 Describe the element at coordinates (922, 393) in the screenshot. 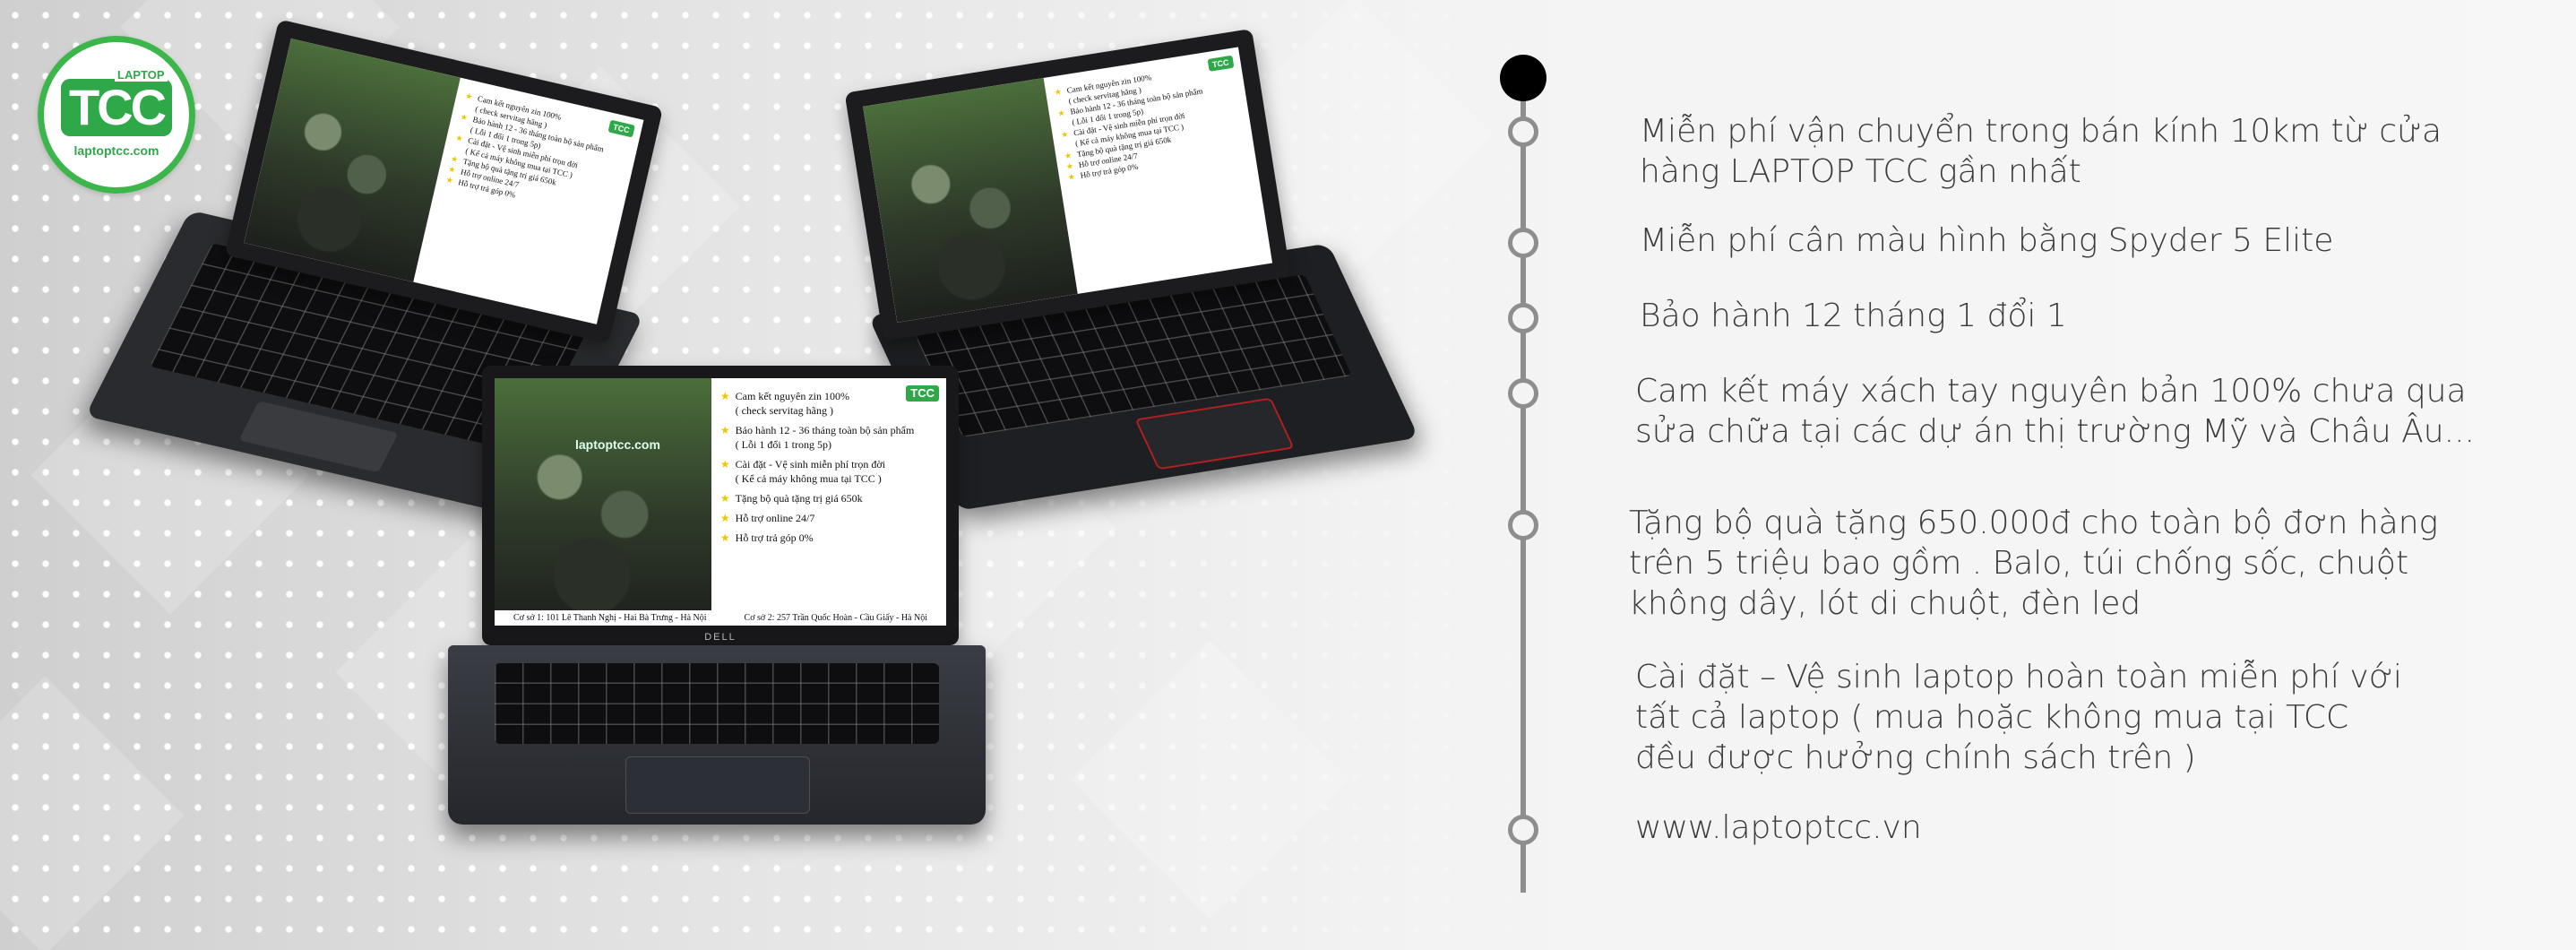

I see `laptop-front-screen-logo: TCC` at that location.